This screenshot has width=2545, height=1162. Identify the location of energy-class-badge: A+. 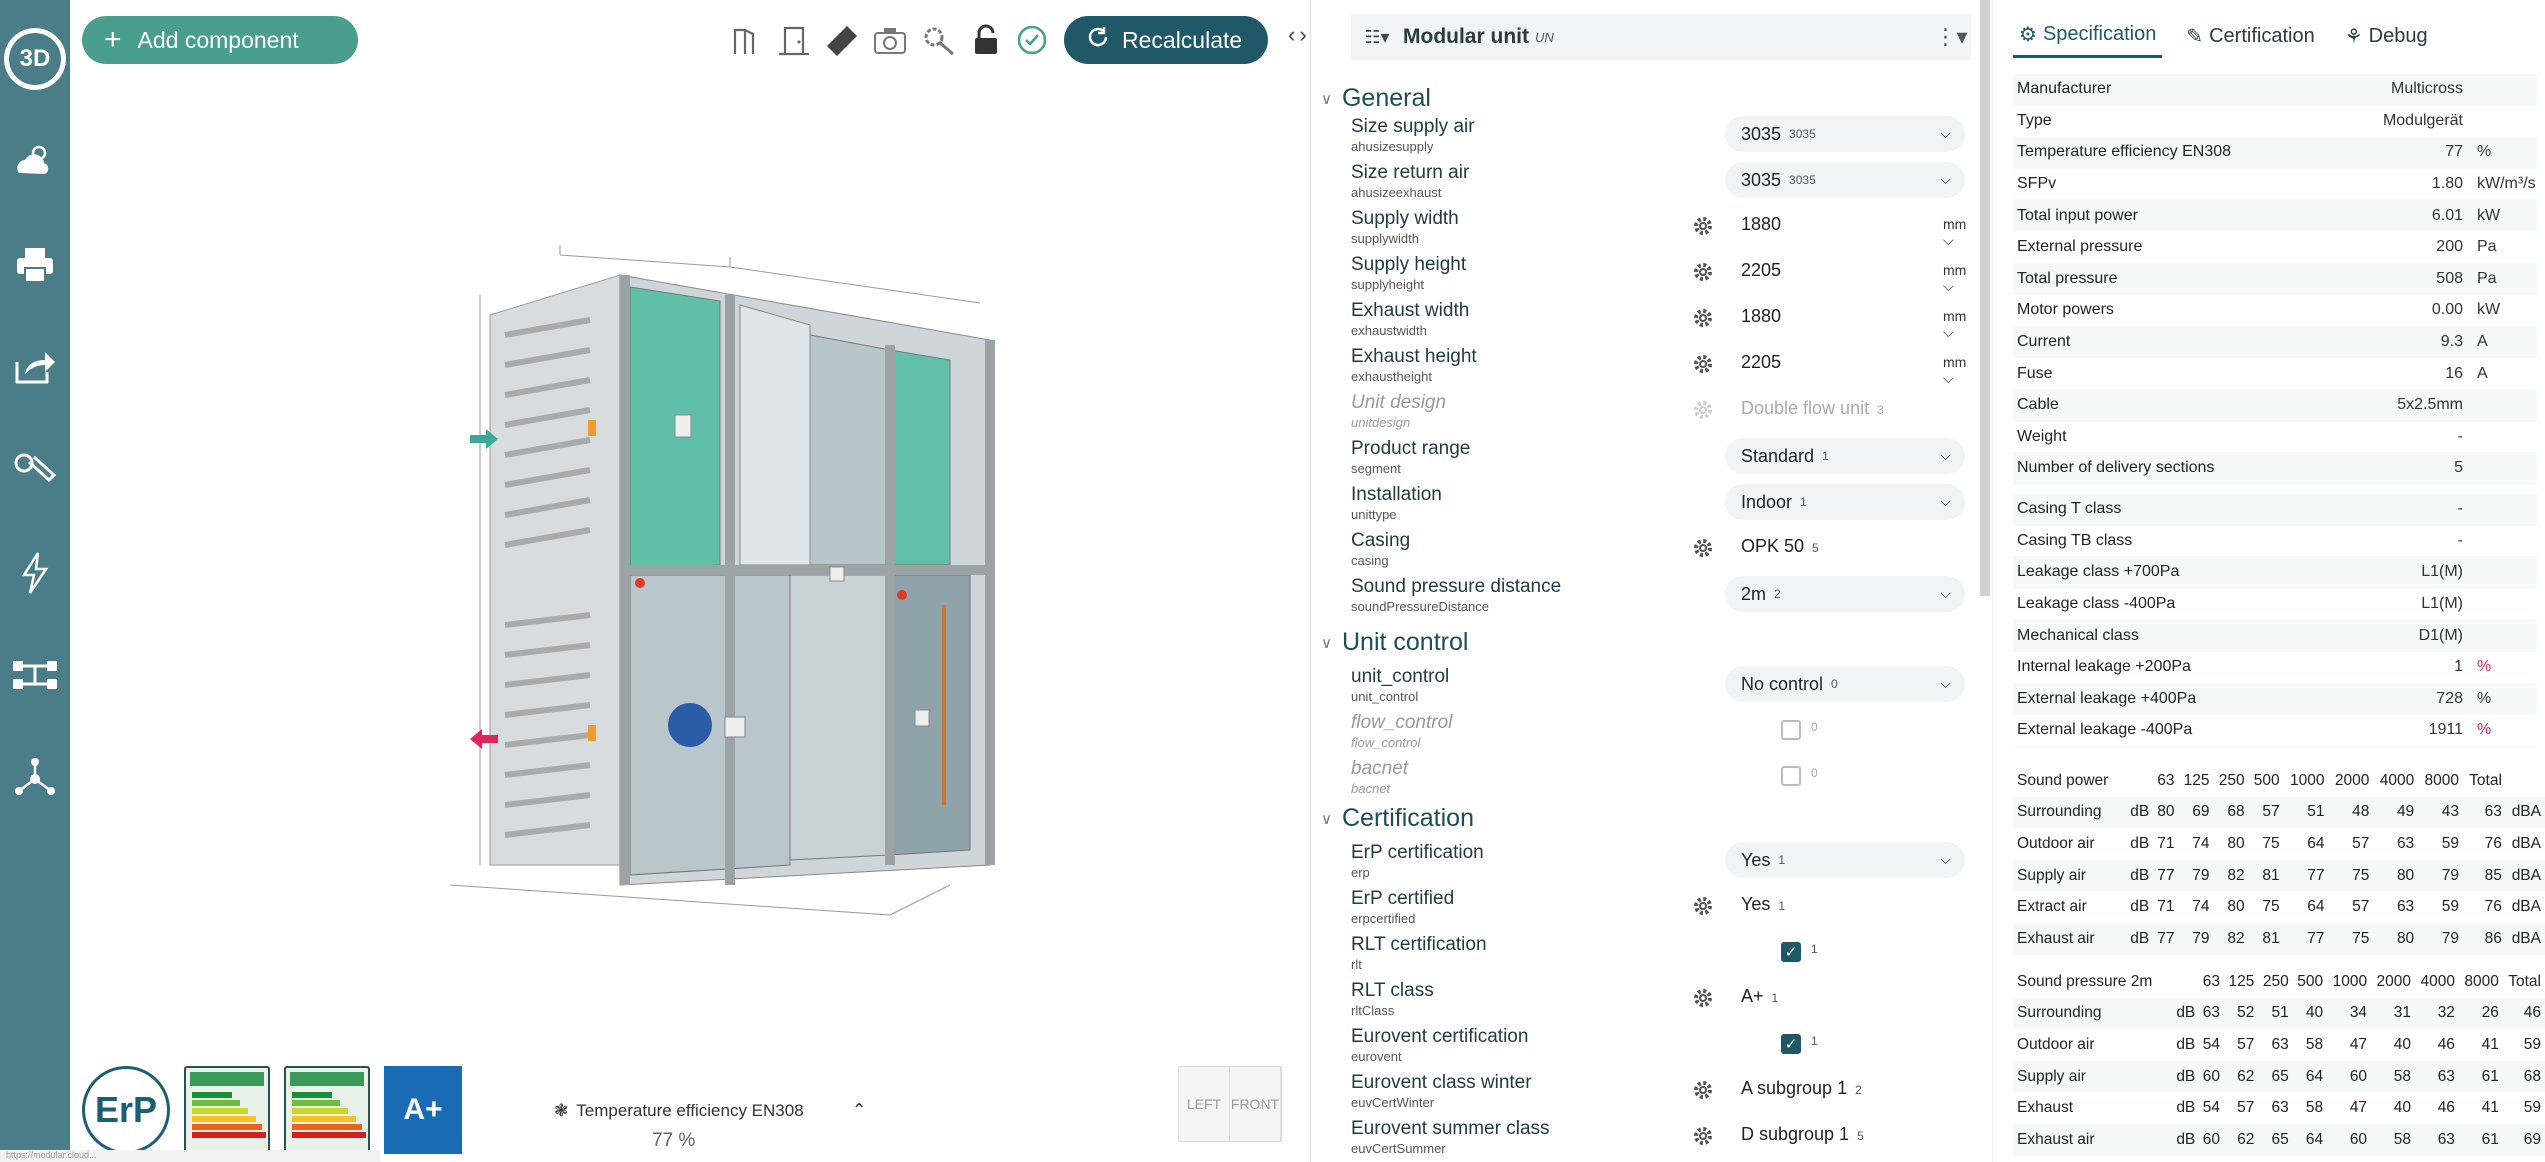
(423, 1110).